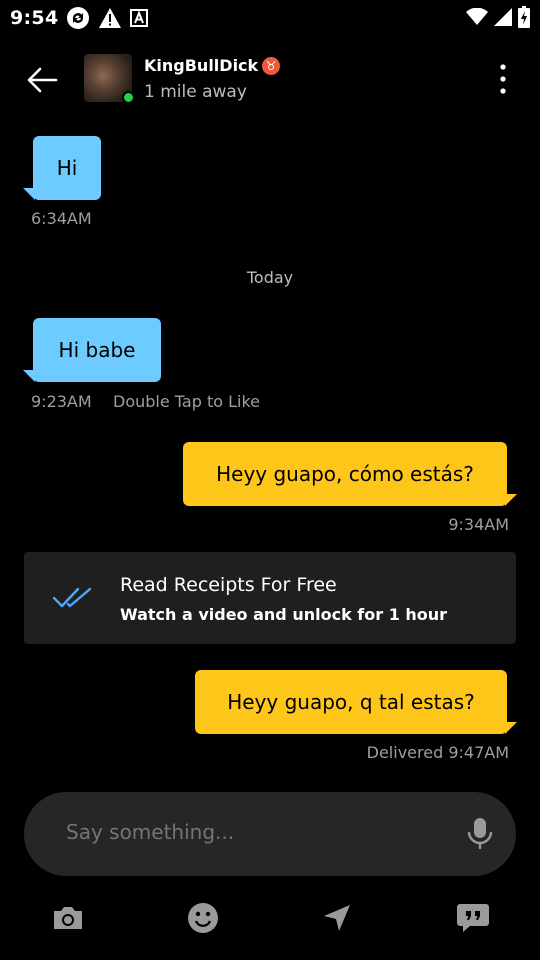 The width and height of the screenshot is (540, 960). I want to click on more-vert-icon, so click(503, 79).